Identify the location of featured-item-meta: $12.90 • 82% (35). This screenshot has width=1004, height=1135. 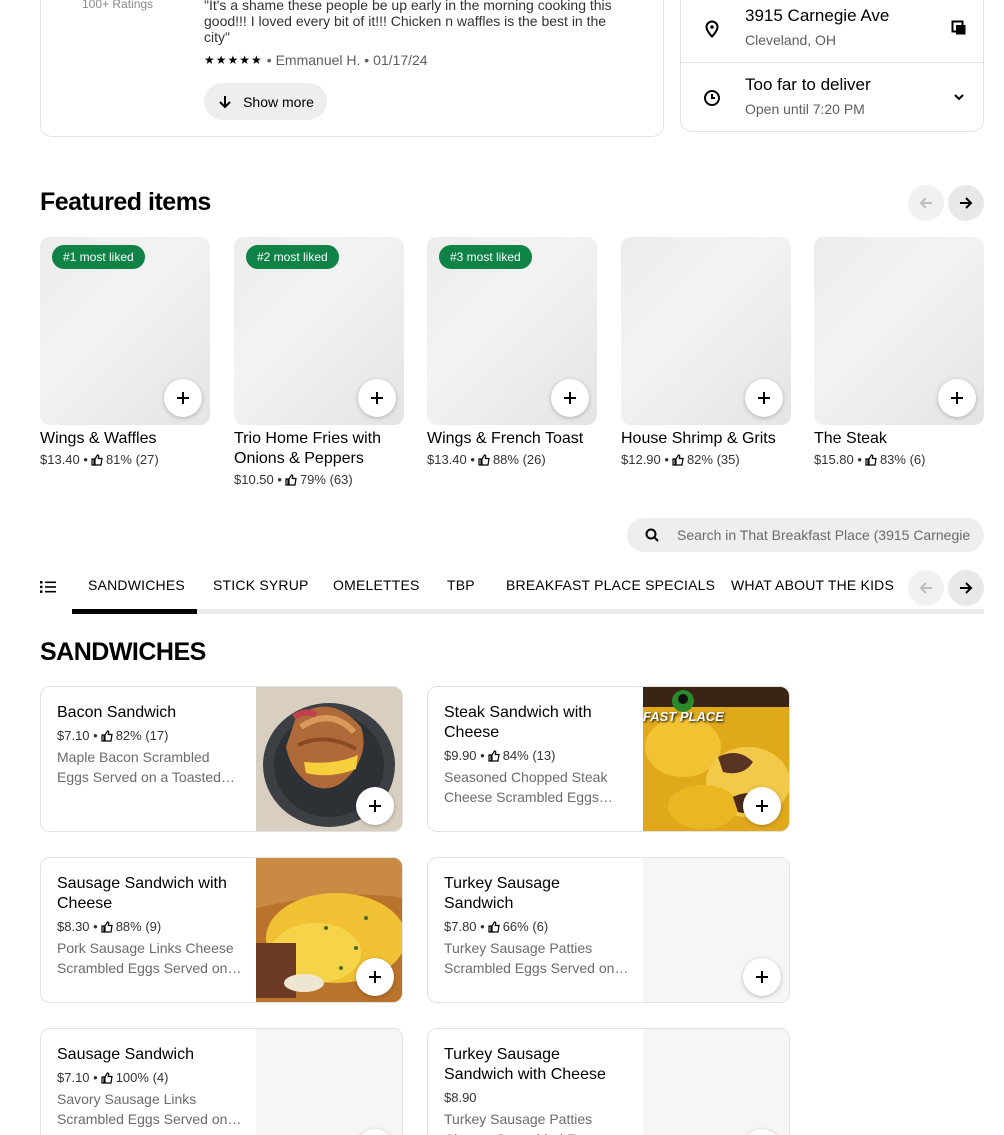
(706, 460).